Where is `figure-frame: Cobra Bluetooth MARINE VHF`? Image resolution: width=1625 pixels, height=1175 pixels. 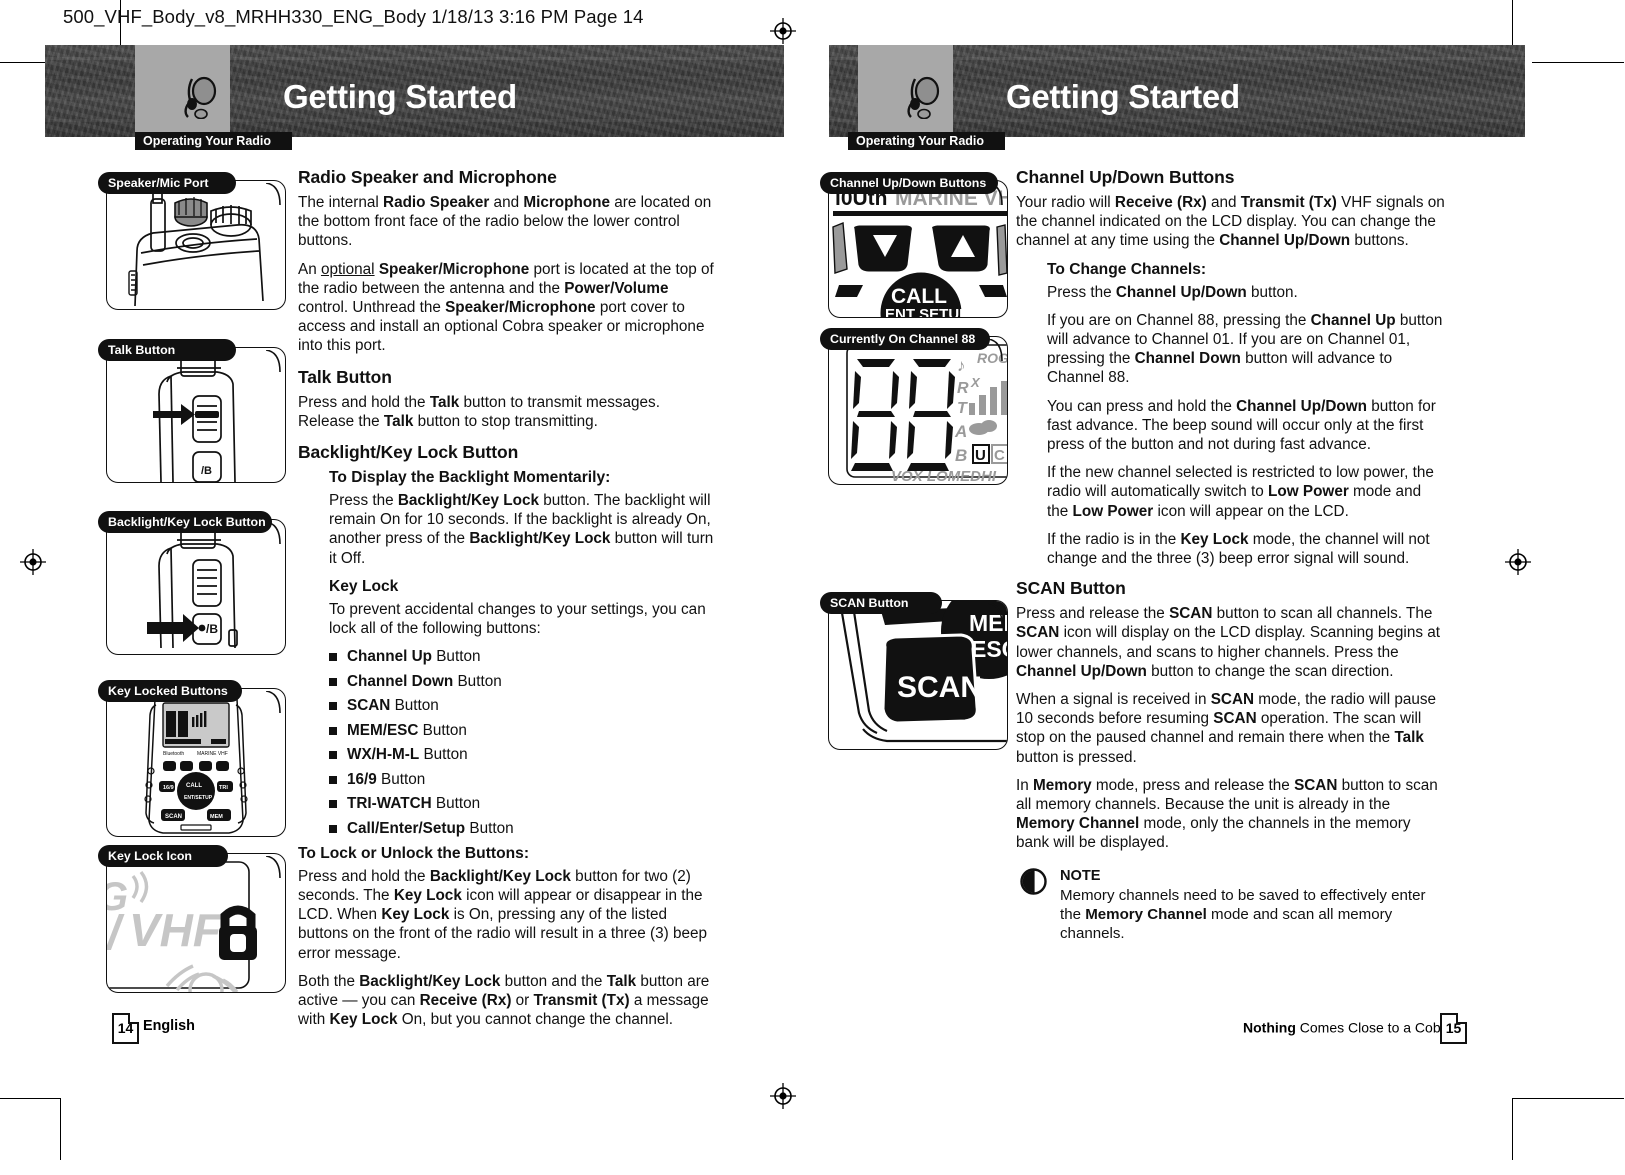
figure-frame: Cobra Bluetooth MARINE VHF is located at coordinates (196, 762).